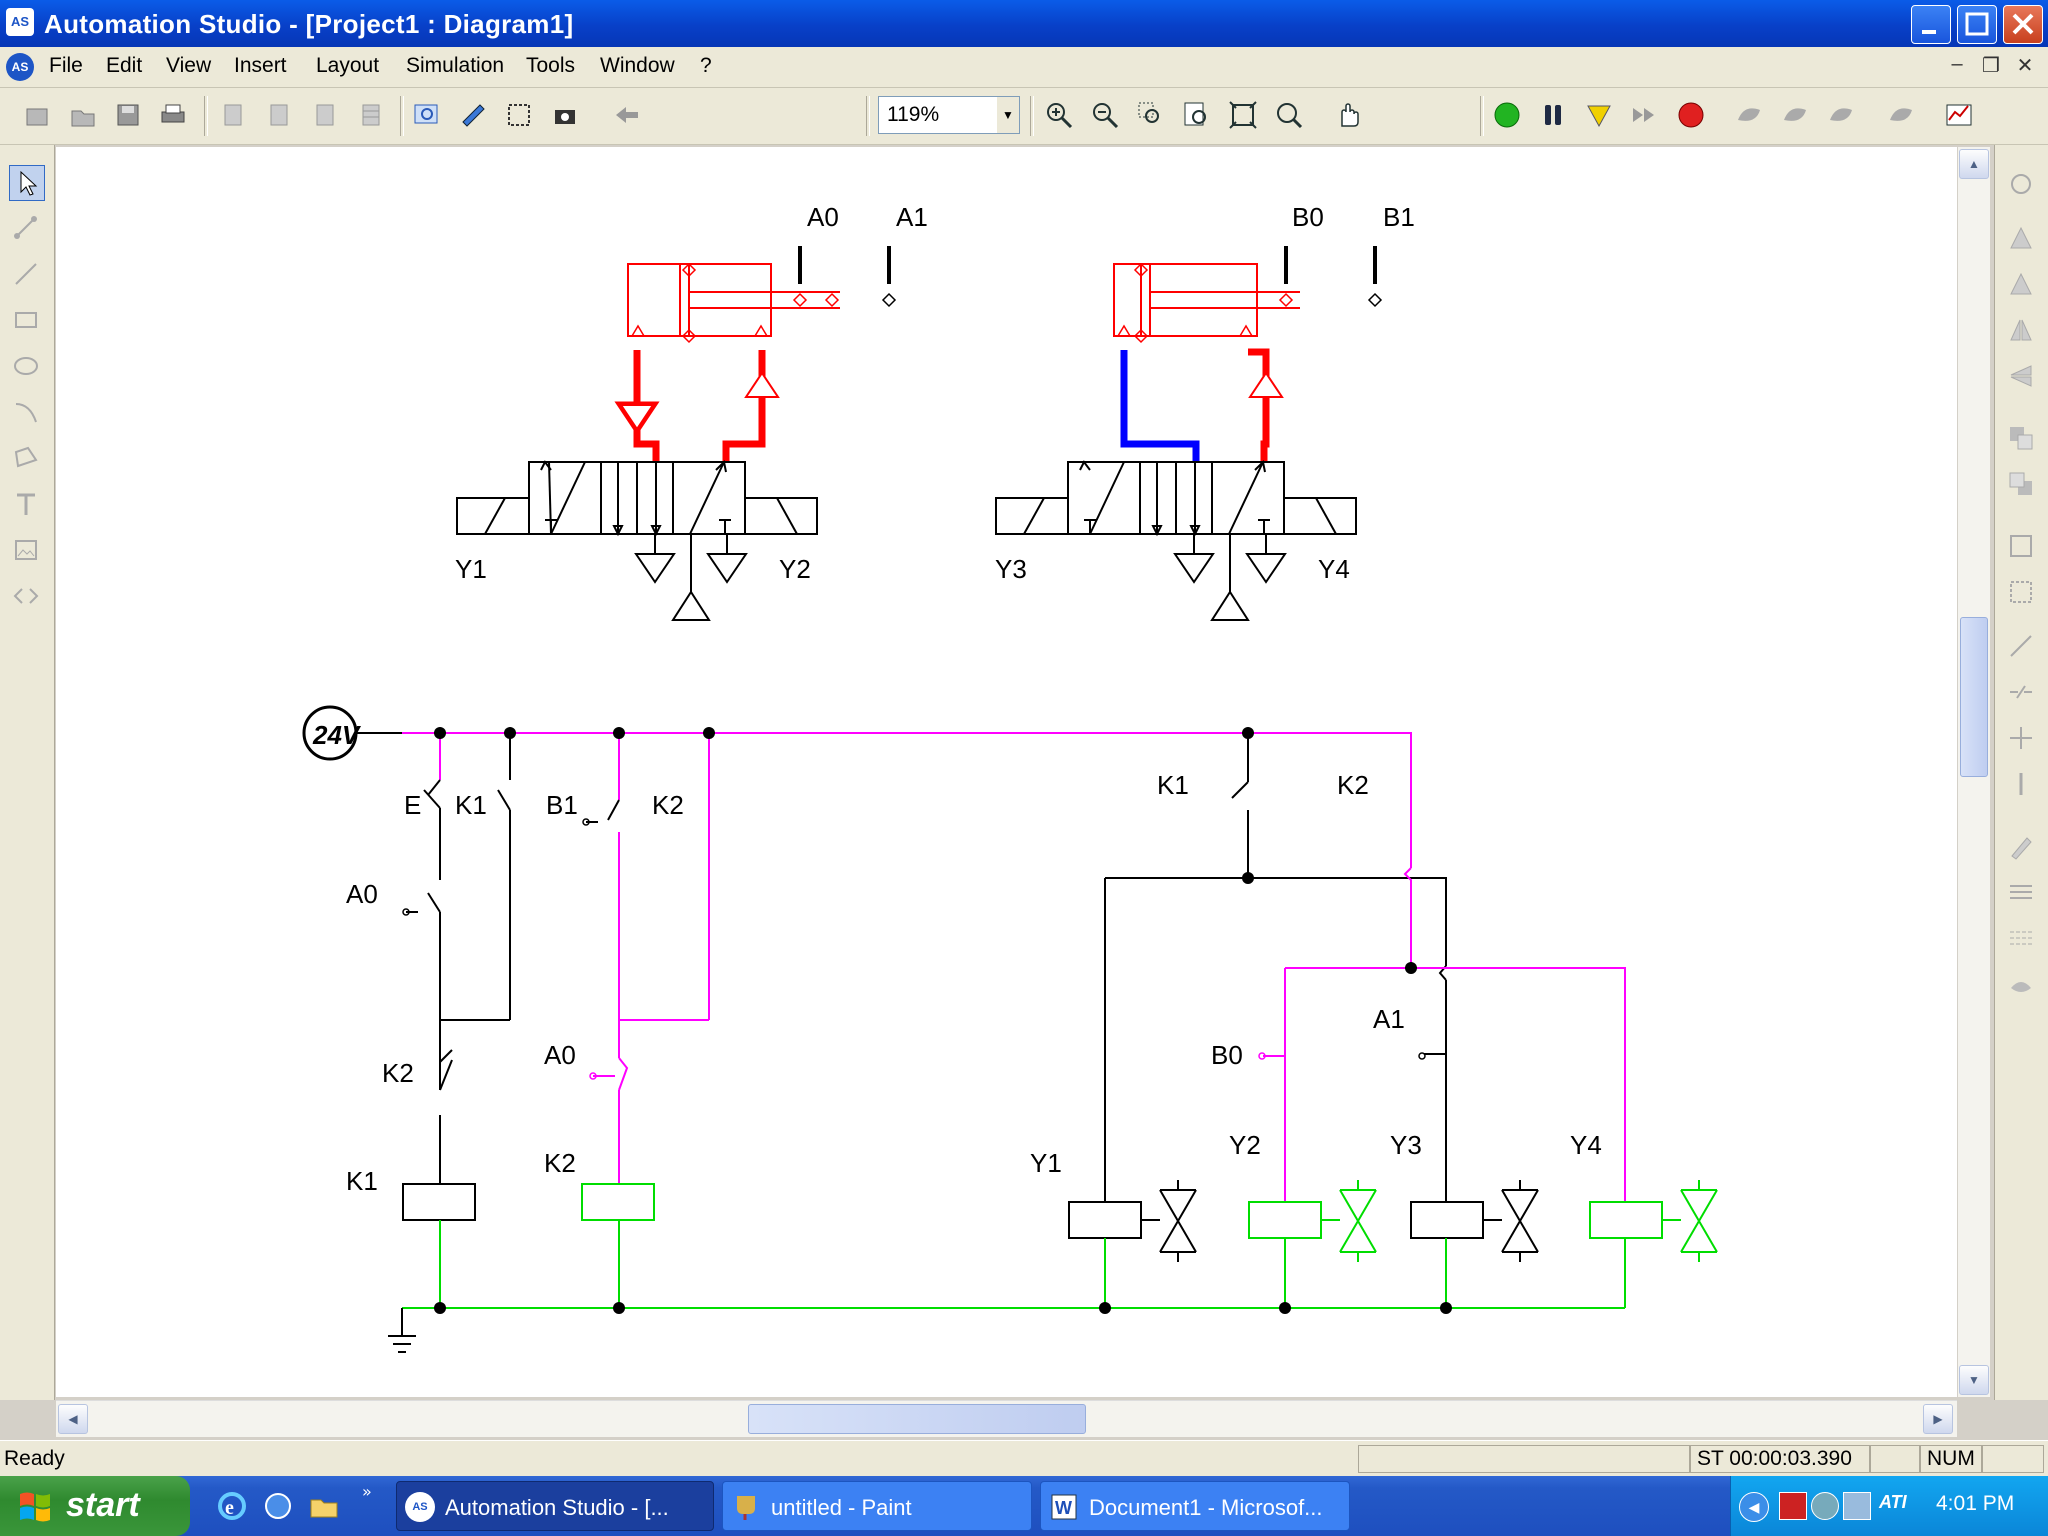 Image resolution: width=2048 pixels, height=1536 pixels. Describe the element at coordinates (2021, 692) in the screenshot. I see `break-icon` at that location.